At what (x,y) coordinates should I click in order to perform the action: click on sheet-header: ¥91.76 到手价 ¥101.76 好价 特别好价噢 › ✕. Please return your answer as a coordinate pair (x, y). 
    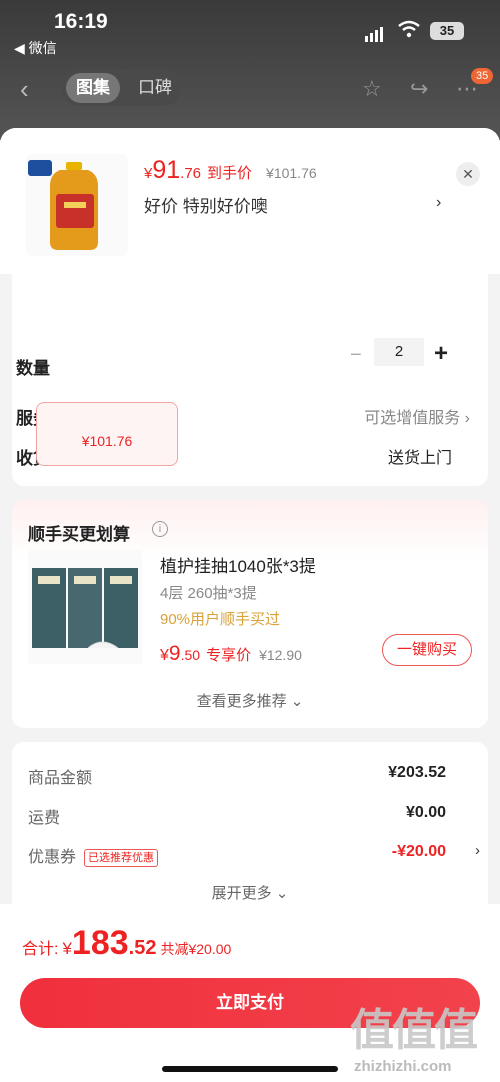
    Looking at the image, I should click on (250, 201).